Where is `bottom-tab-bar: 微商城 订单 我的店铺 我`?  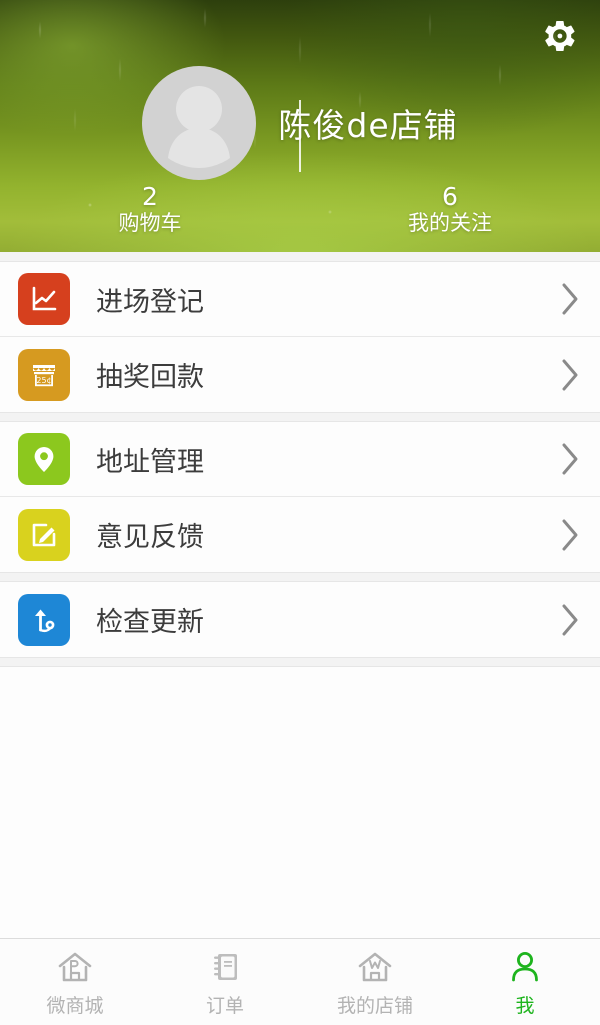 bottom-tab-bar: 微商城 订单 我的店铺 我 is located at coordinates (300, 981).